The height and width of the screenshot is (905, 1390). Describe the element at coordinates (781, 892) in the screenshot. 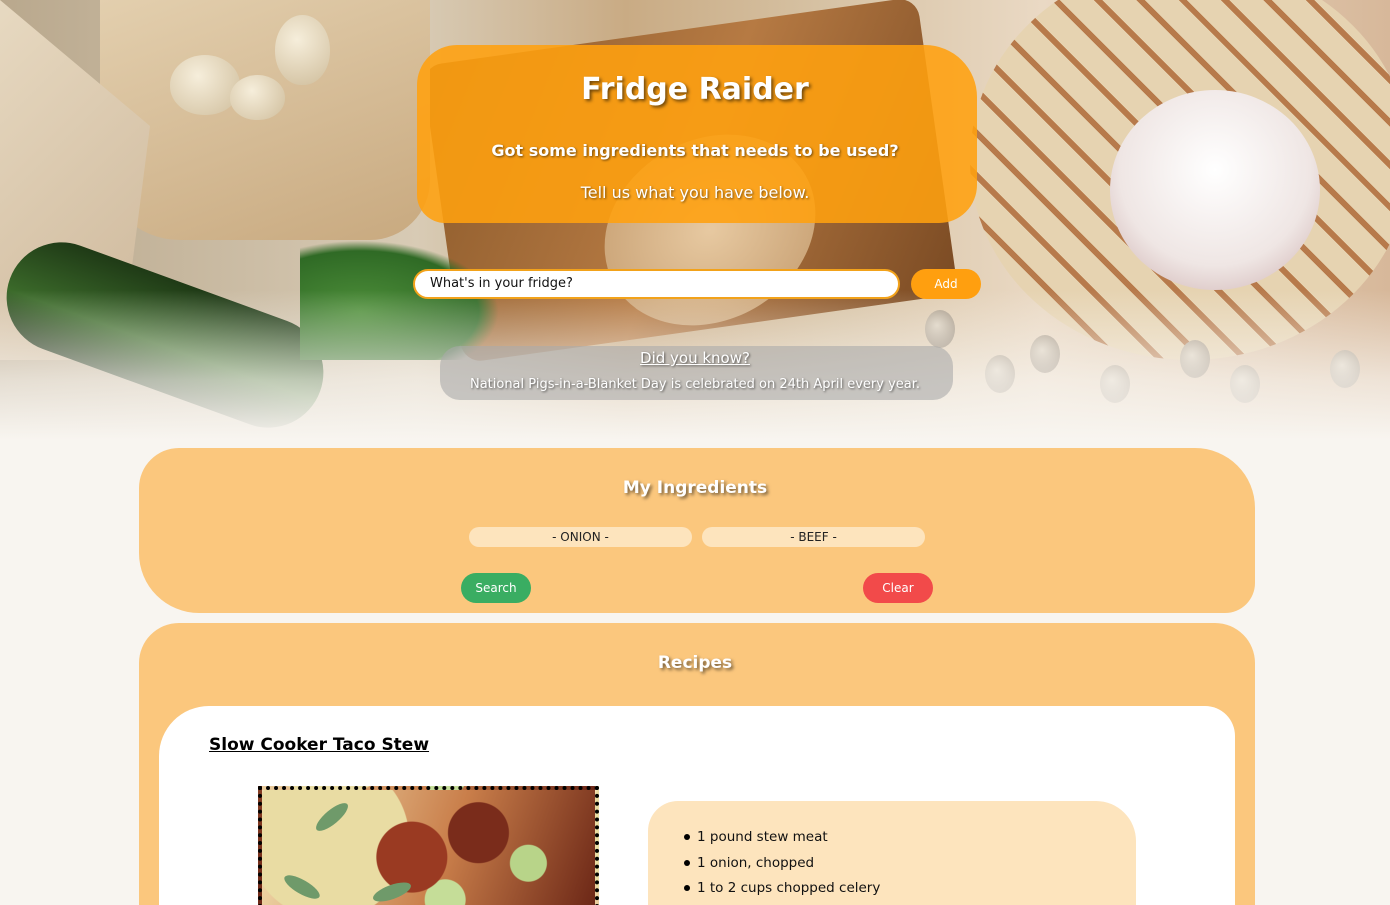

I see `list-item: 1 to 2 cups chopped celery` at that location.